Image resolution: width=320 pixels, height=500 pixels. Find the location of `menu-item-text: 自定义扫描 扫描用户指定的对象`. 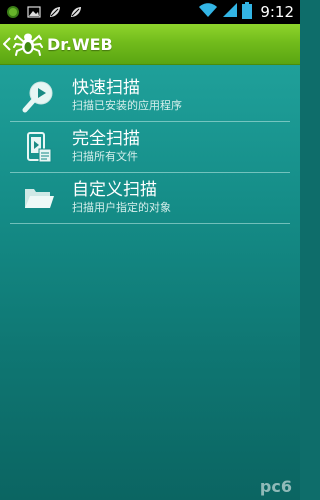

menu-item-text: 自定义扫描 扫描用户指定的对象 is located at coordinates (121, 197).